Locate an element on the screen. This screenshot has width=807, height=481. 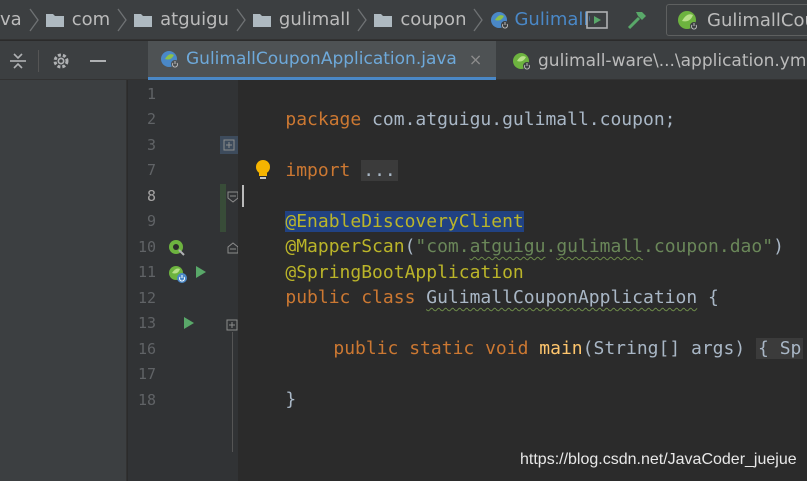
breadcrumb-item: coupon is located at coordinates (420, 19).